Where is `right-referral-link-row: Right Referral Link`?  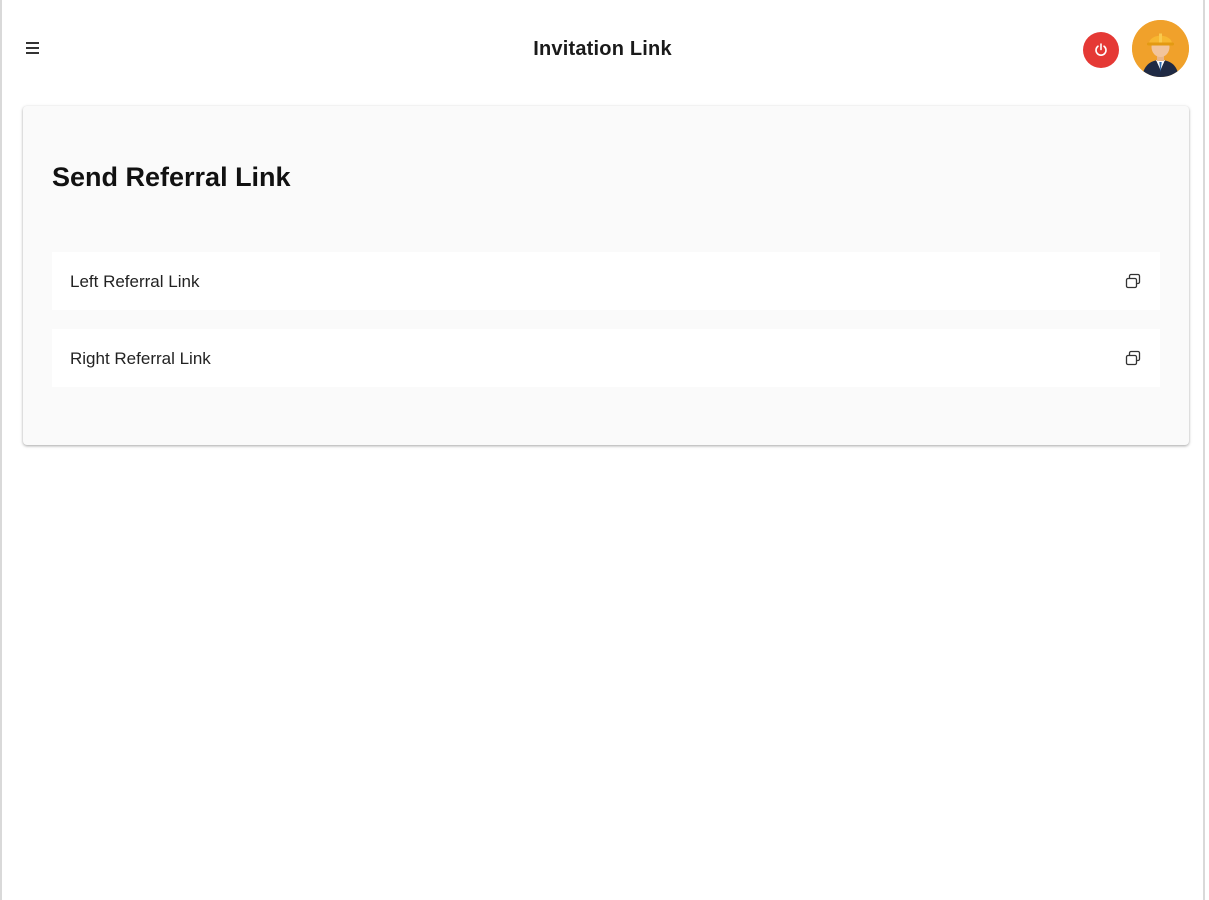 right-referral-link-row: Right Referral Link is located at coordinates (606, 358).